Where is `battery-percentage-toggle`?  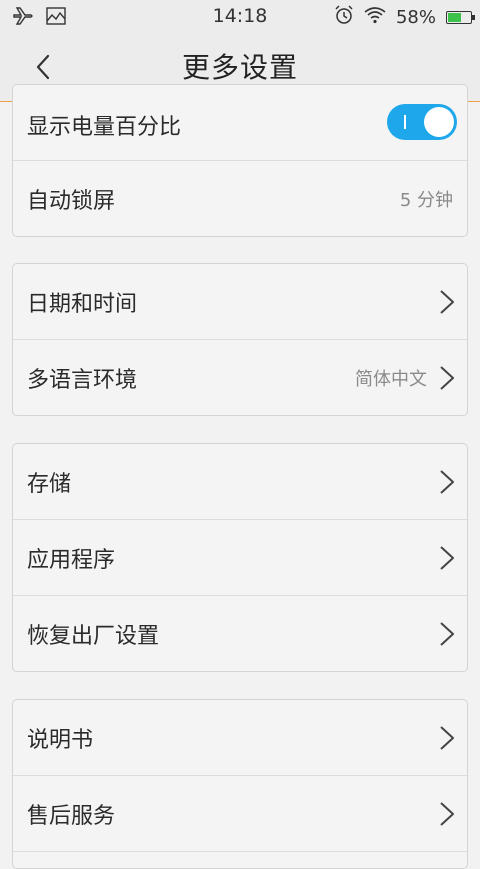
battery-percentage-toggle is located at coordinates (422, 122).